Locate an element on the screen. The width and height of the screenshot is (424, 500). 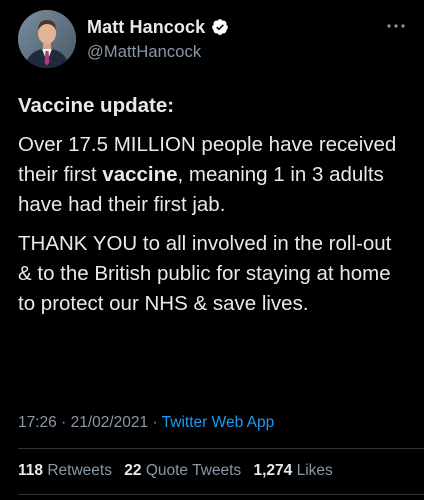
retweets-stat: 118 Retweets is located at coordinates (65, 470).